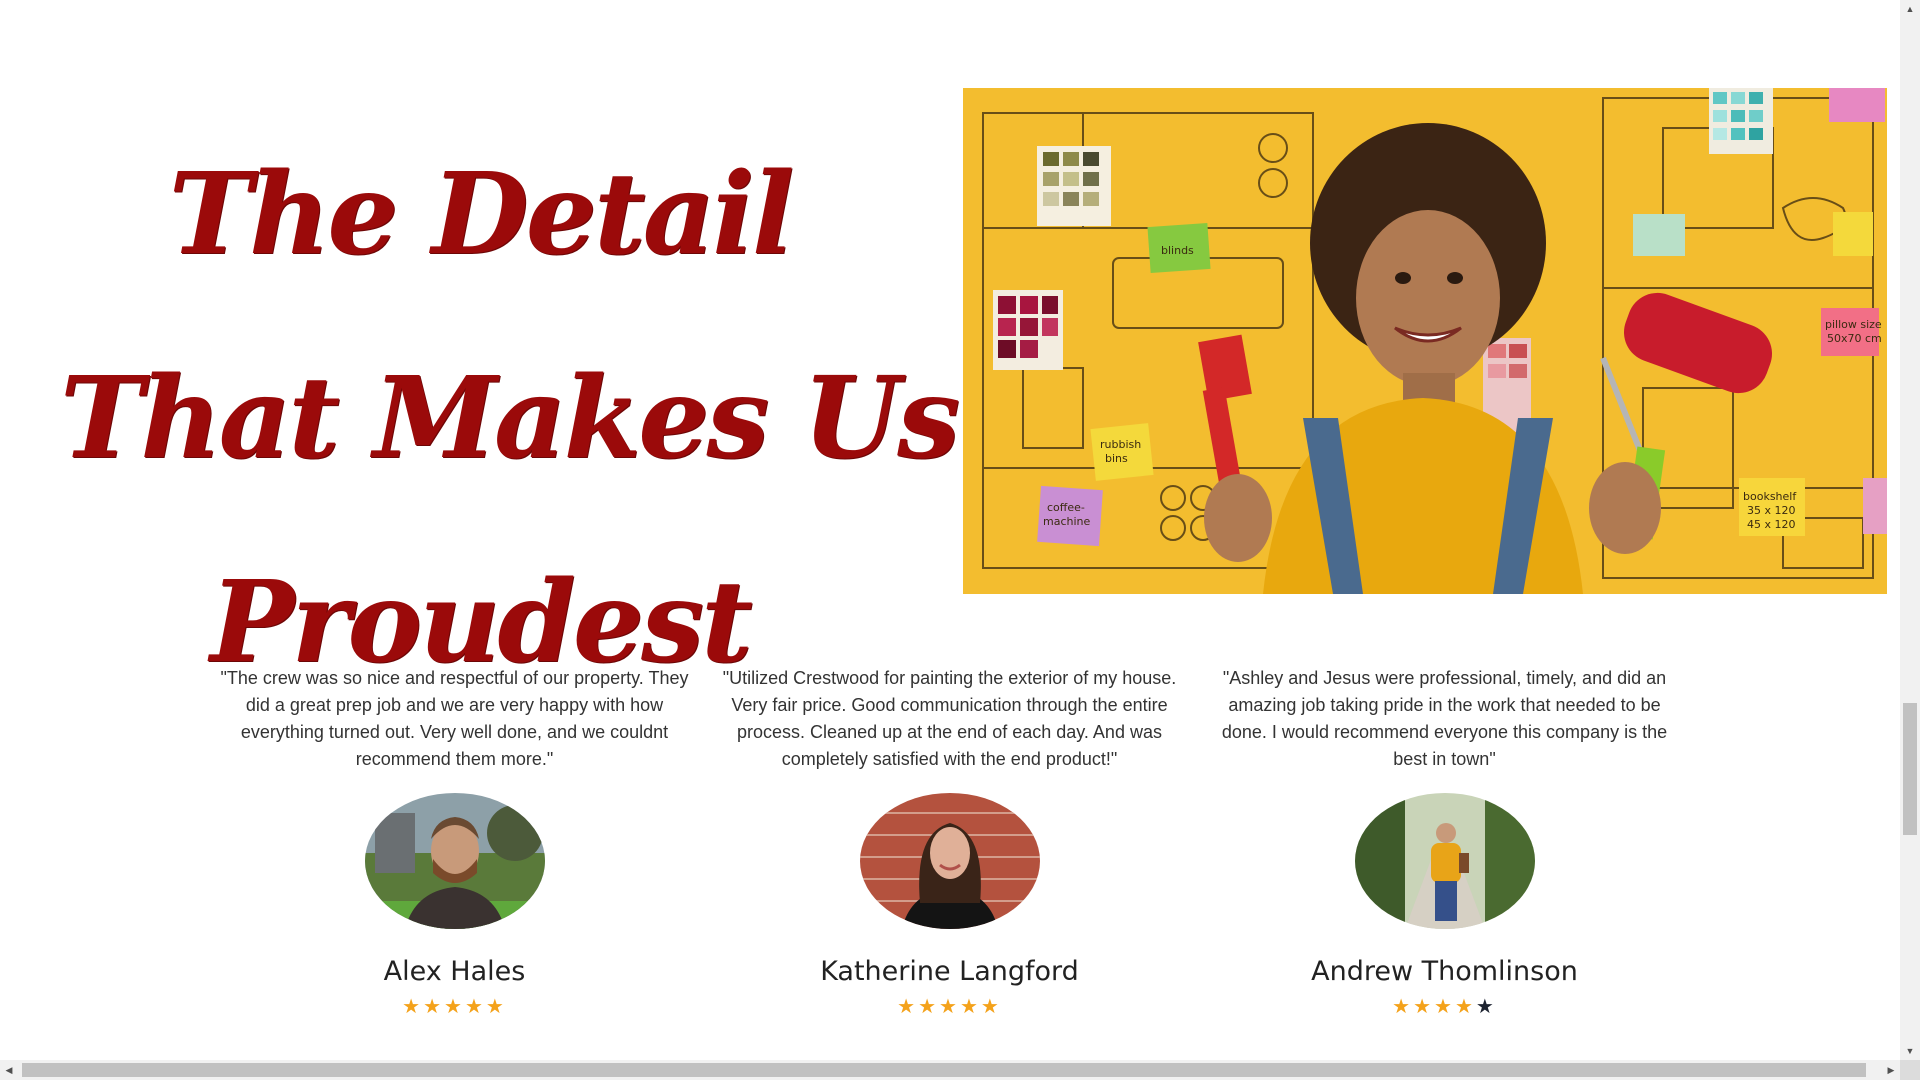  Describe the element at coordinates (1910, 1070) in the screenshot. I see `scrollbar-corner` at that location.